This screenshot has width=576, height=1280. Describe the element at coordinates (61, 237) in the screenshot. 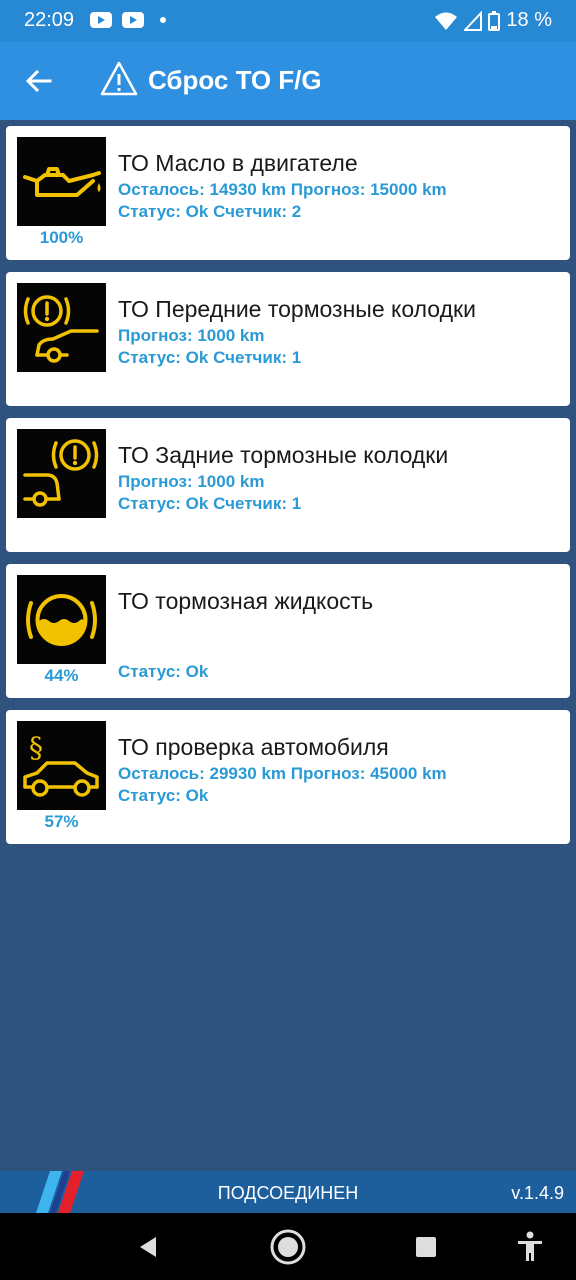

I see `item-percent: 100%` at that location.